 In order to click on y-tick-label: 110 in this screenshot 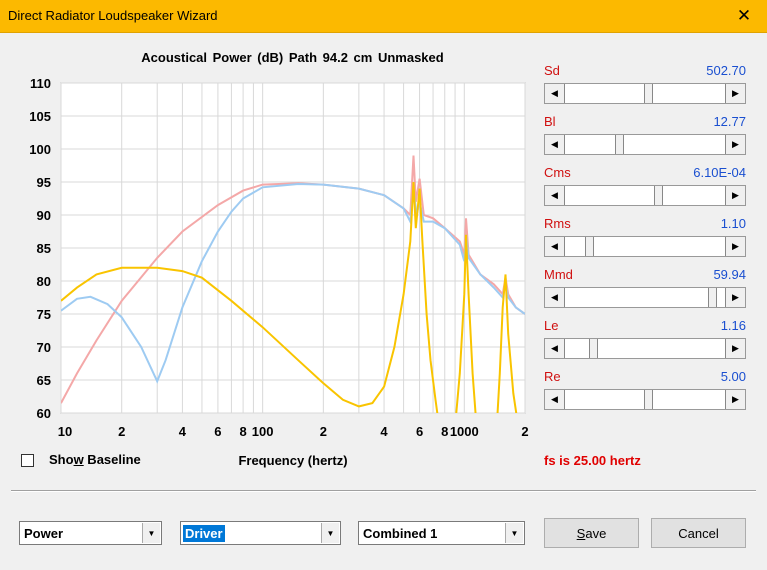, I will do `click(40, 83)`.